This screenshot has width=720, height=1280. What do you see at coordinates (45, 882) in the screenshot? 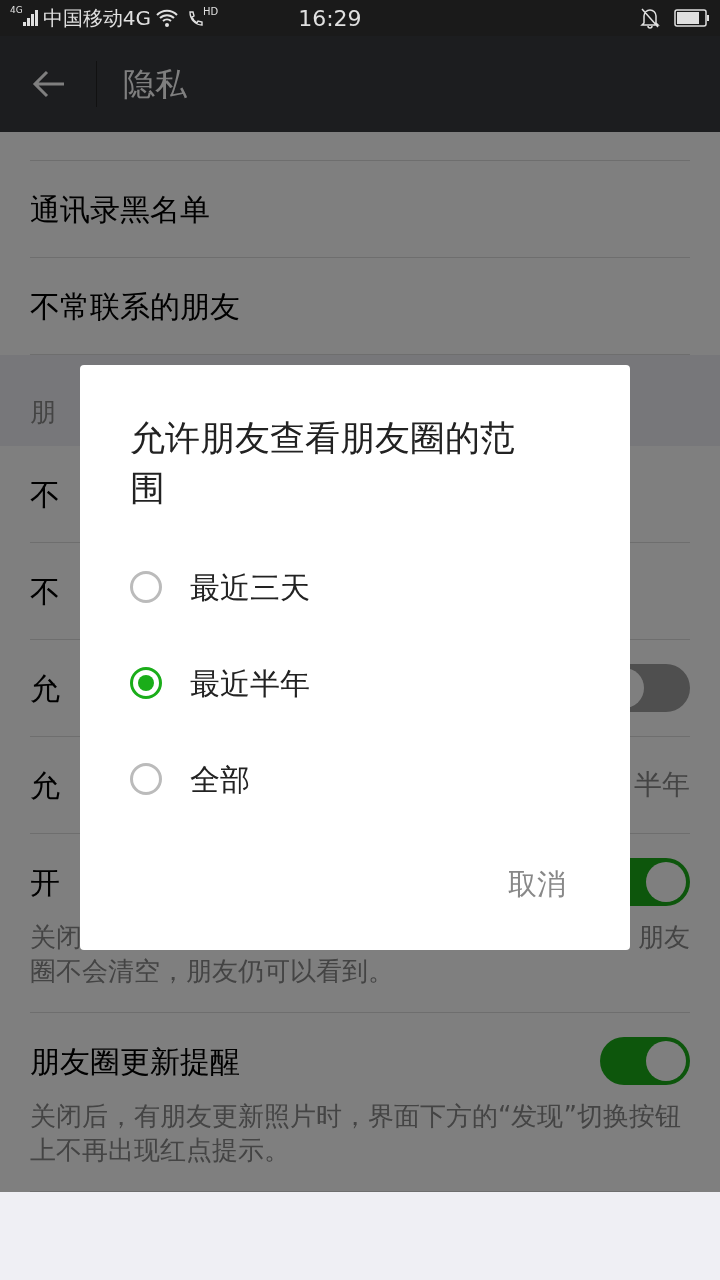
I see `setting-label: 开` at bounding box center [45, 882].